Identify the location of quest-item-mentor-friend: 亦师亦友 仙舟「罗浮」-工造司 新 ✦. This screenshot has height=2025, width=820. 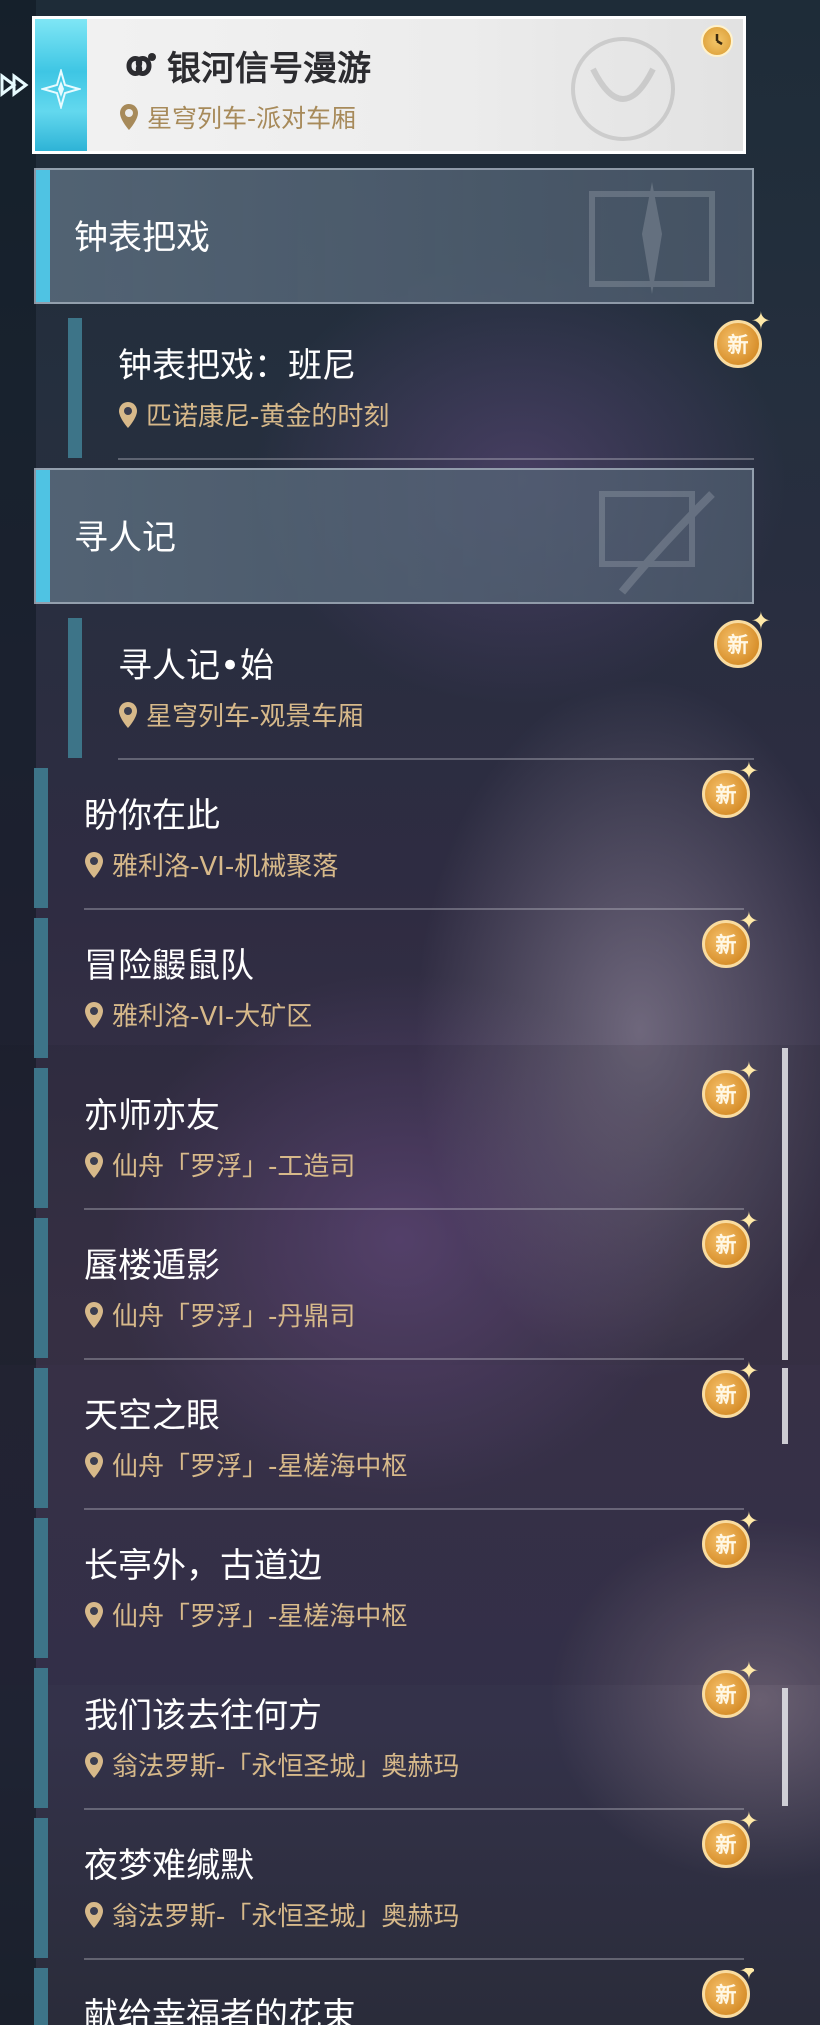
(396, 1138).